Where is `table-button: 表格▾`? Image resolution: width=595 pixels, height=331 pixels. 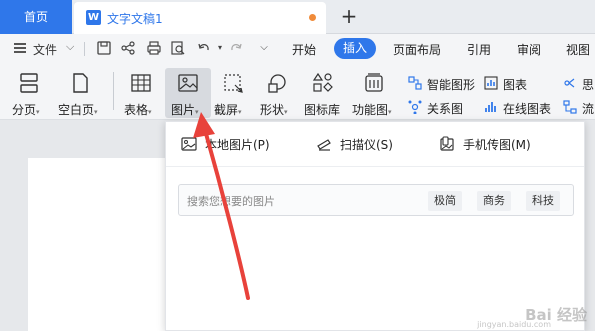
table-button: 表格▾ is located at coordinates (141, 93).